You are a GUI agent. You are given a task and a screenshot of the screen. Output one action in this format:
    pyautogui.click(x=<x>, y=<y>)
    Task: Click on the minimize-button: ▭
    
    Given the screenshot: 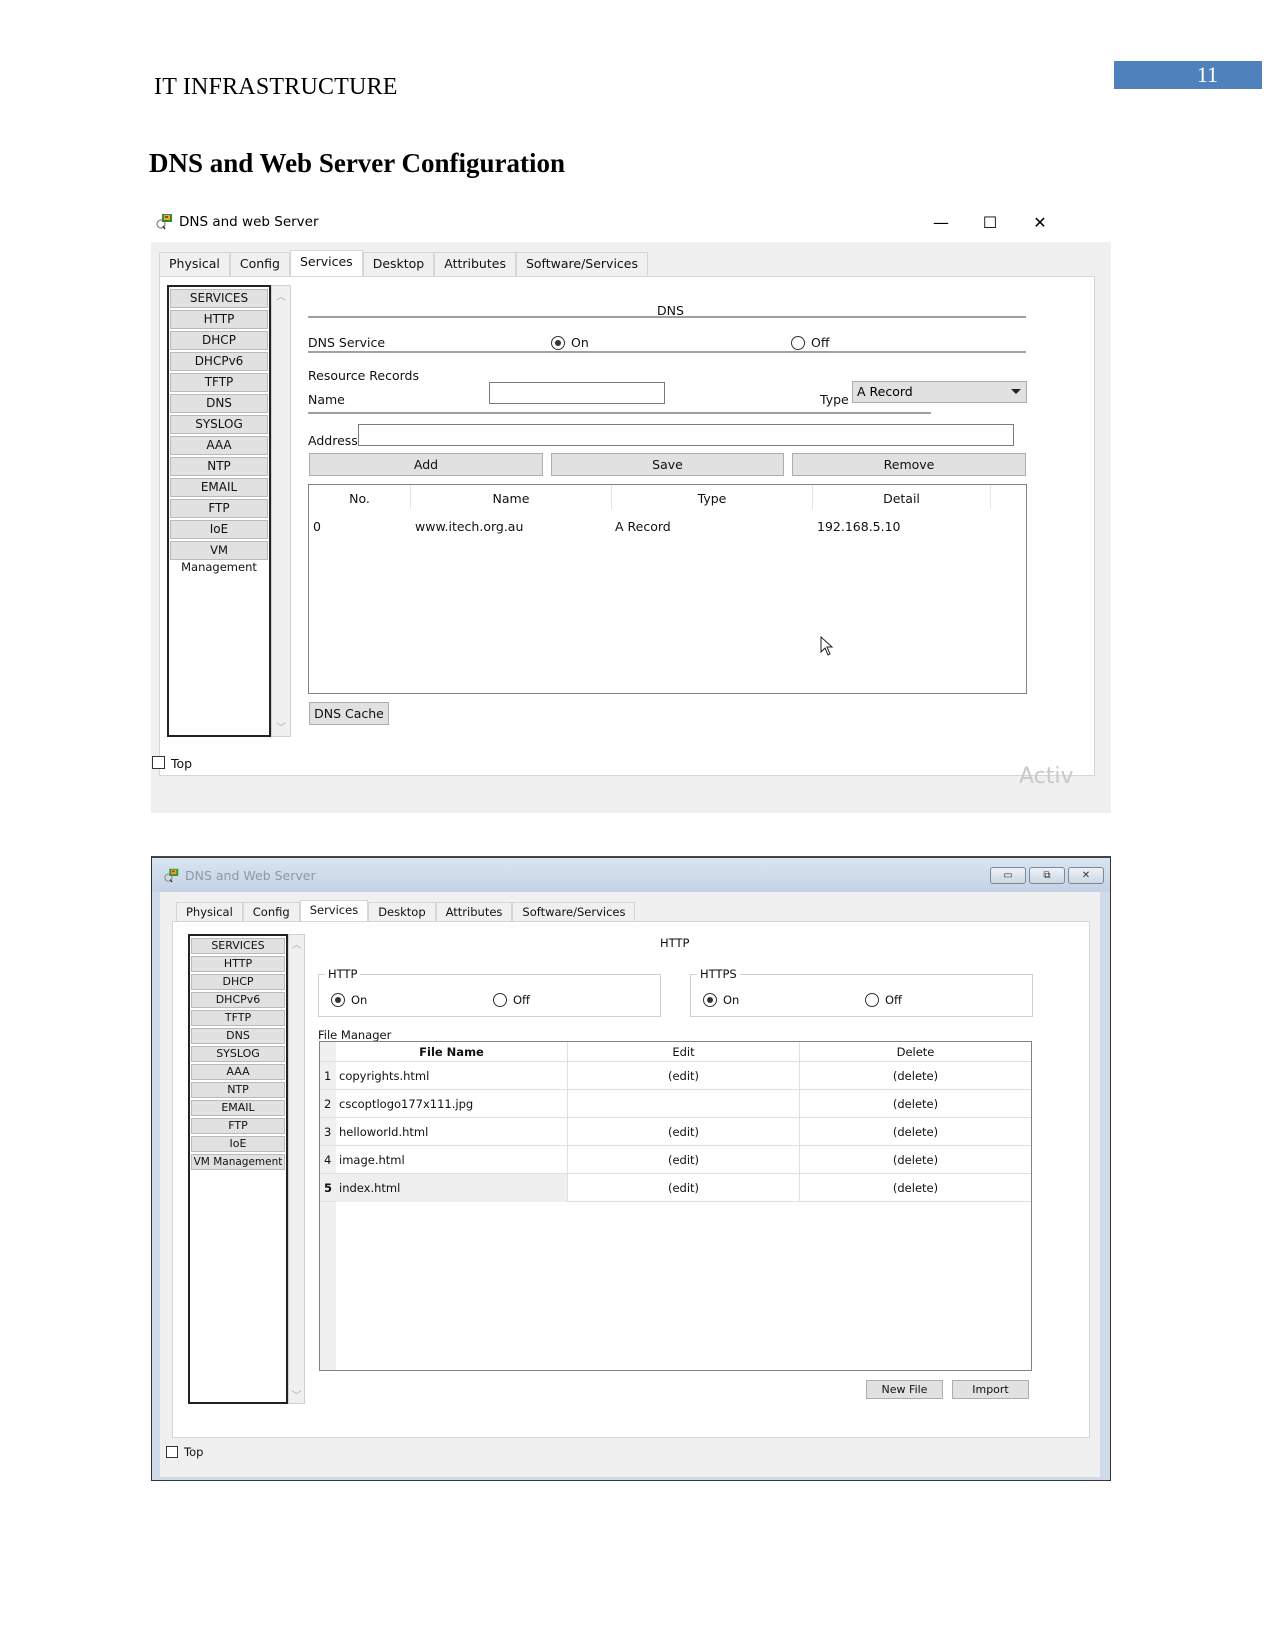 What is the action you would take?
    pyautogui.click(x=1008, y=875)
    